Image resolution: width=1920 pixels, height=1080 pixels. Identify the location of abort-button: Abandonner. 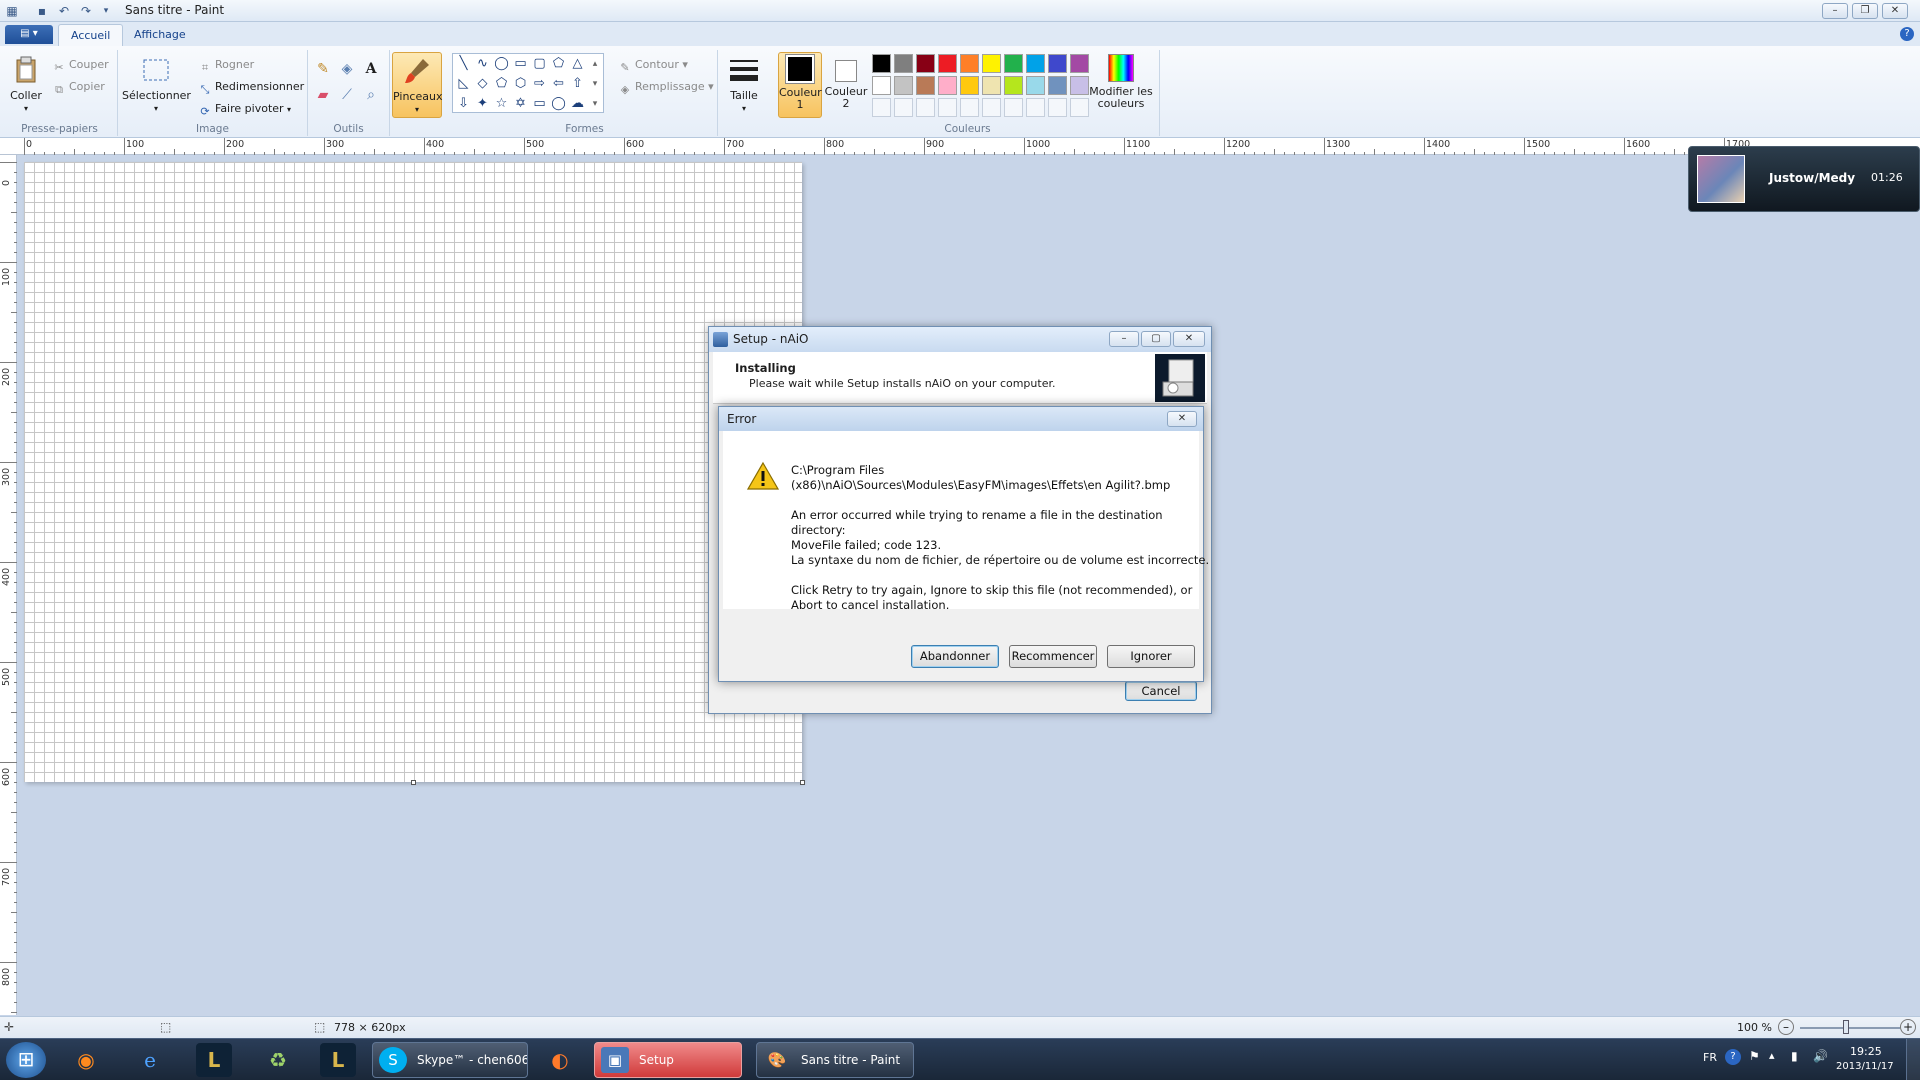
(955, 656).